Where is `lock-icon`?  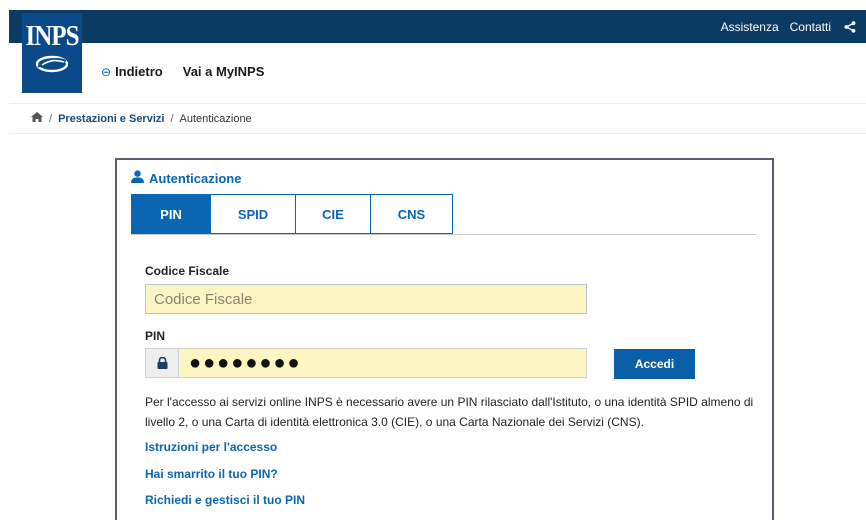 lock-icon is located at coordinates (162, 363).